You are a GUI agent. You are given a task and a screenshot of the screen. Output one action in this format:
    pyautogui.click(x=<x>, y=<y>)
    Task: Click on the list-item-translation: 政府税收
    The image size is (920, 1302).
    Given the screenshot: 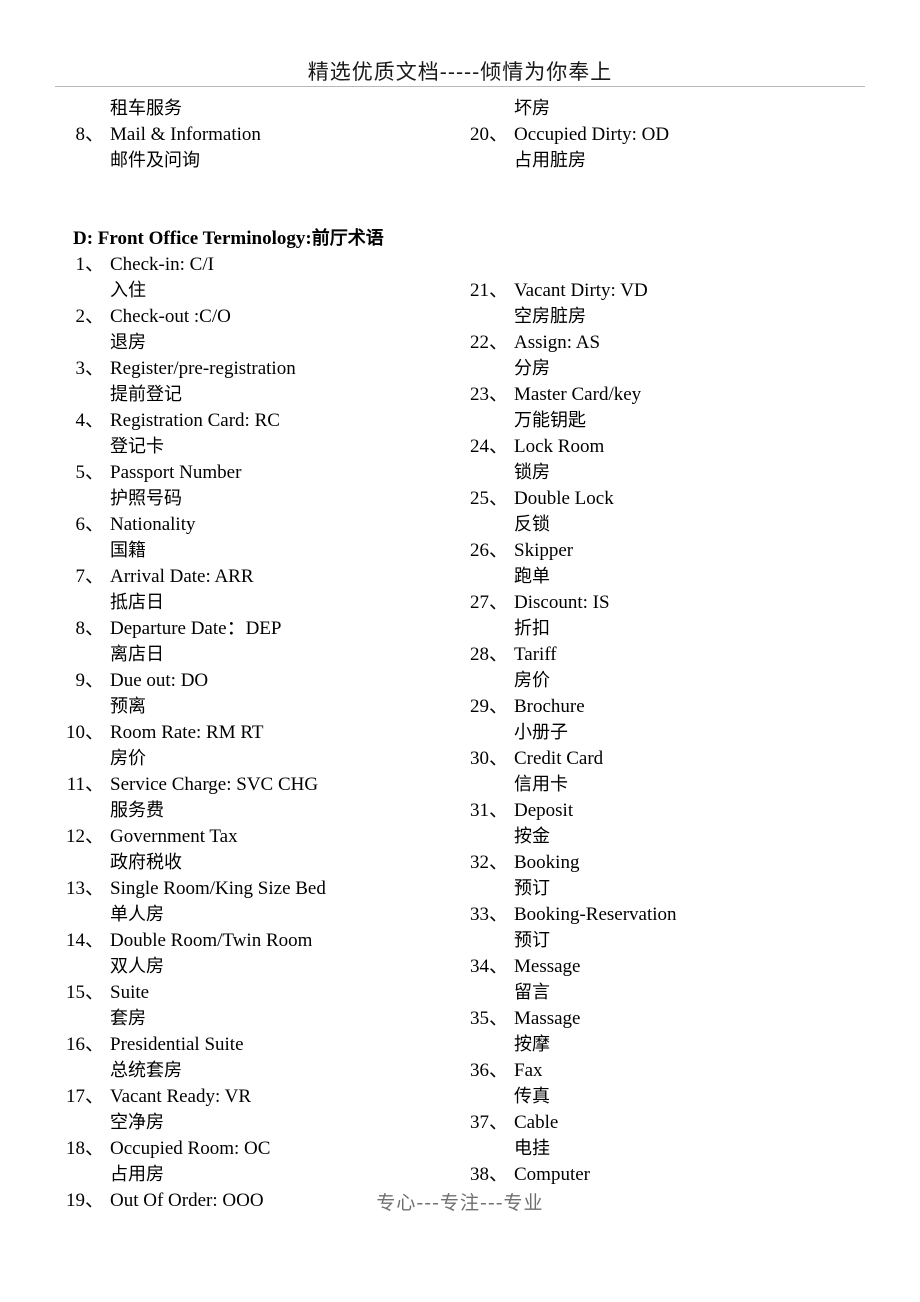 What is the action you would take?
    pyautogui.click(x=146, y=862)
    